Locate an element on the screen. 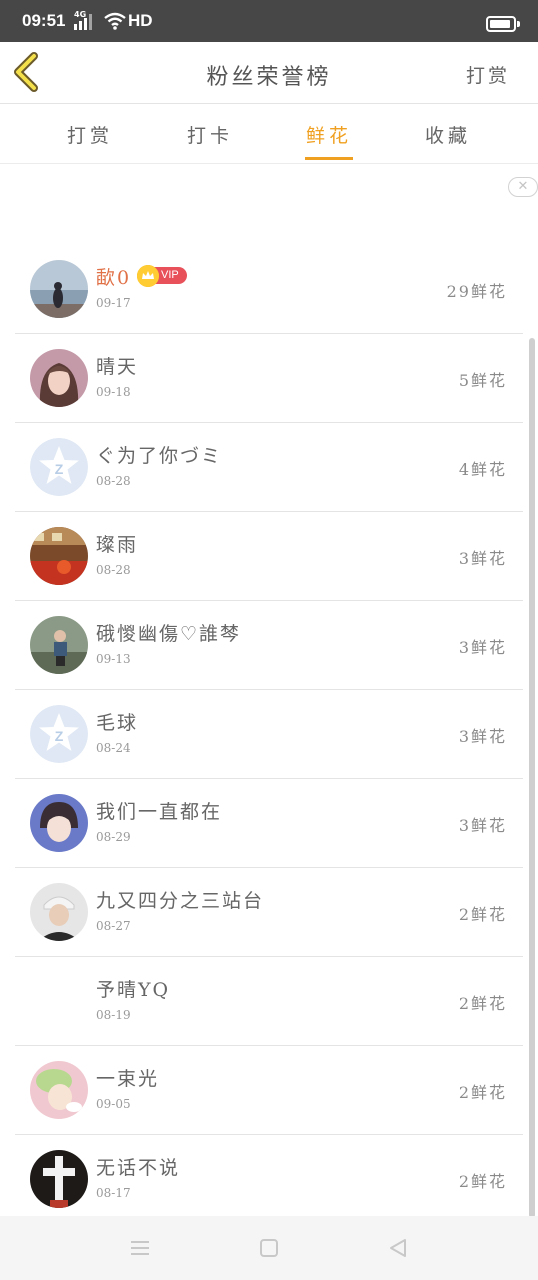 This screenshot has height=1280, width=538. fan-name: 我们一直都在 is located at coordinates (159, 812).